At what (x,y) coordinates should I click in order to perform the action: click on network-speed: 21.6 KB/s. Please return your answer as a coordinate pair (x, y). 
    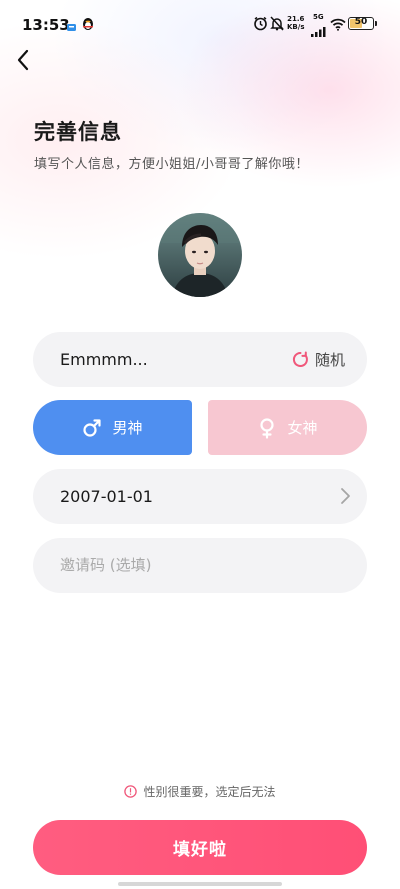
    Looking at the image, I should click on (296, 23).